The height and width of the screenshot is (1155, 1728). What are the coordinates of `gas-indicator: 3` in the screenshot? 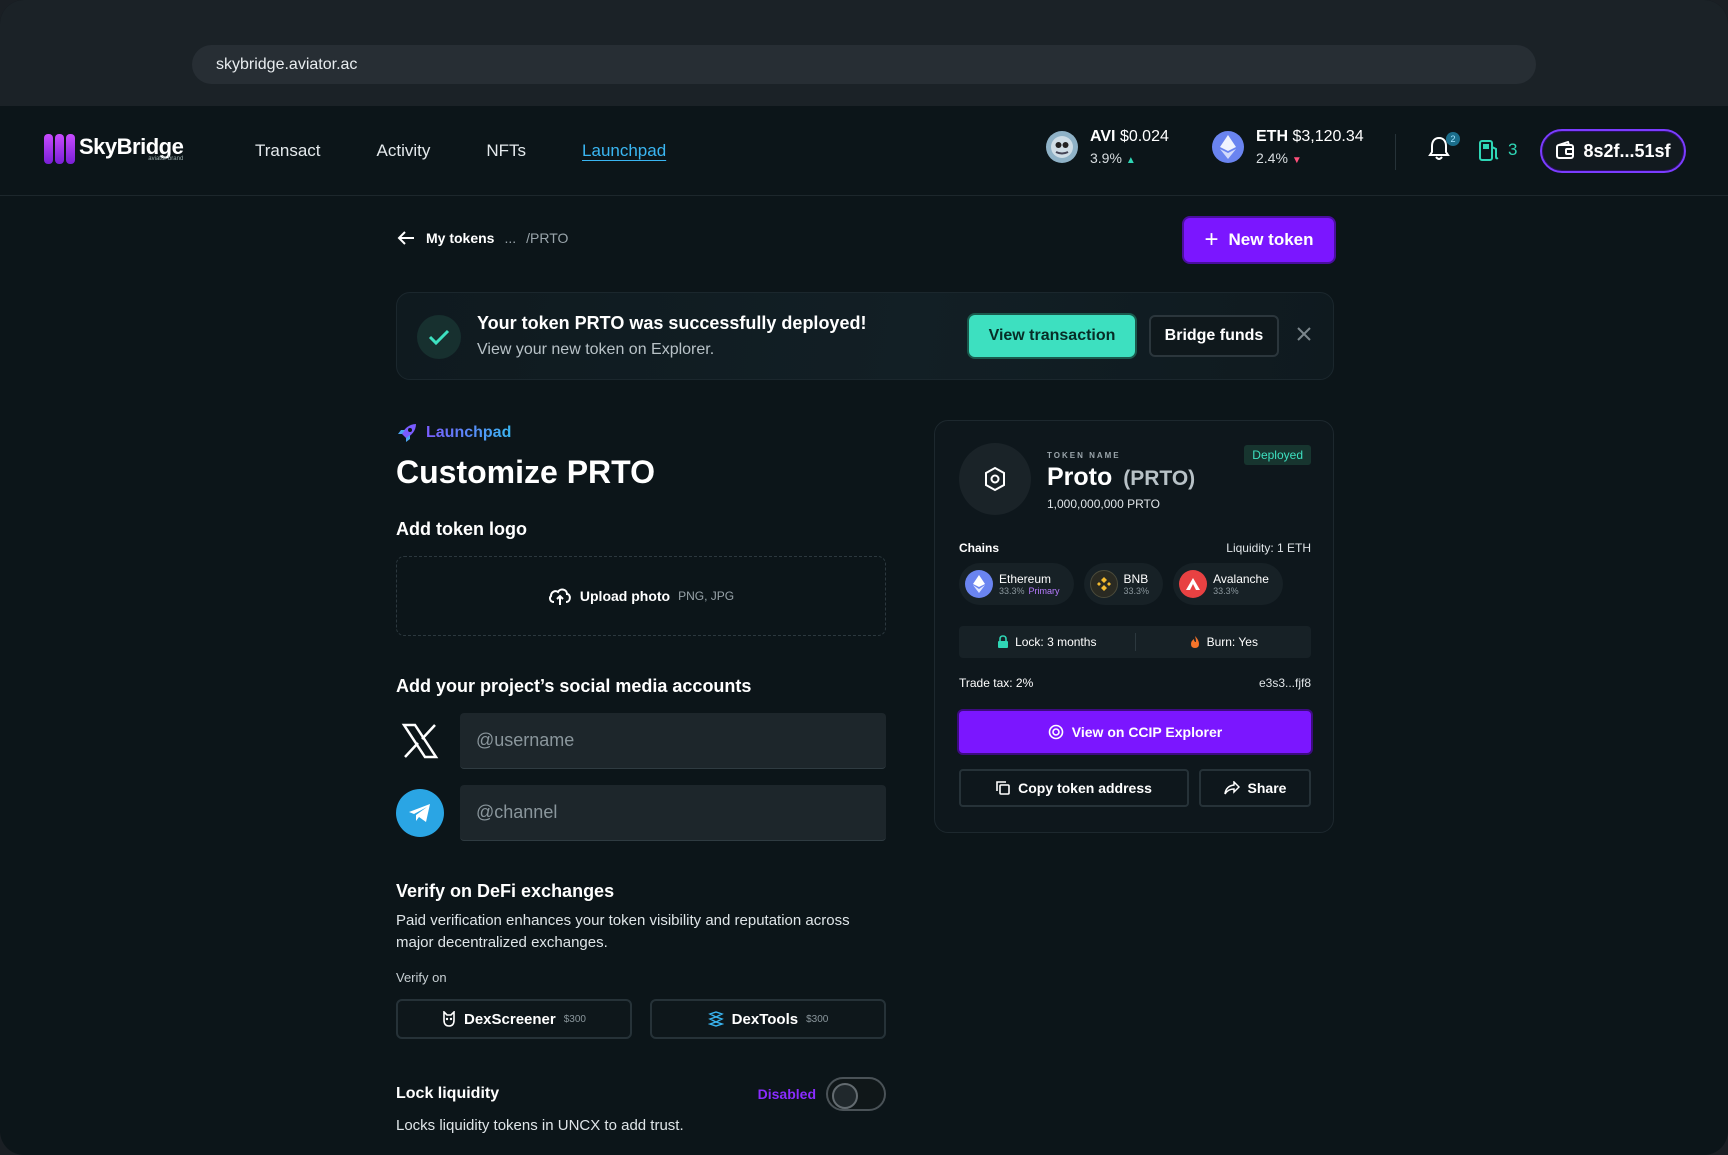 It's located at (1497, 150).